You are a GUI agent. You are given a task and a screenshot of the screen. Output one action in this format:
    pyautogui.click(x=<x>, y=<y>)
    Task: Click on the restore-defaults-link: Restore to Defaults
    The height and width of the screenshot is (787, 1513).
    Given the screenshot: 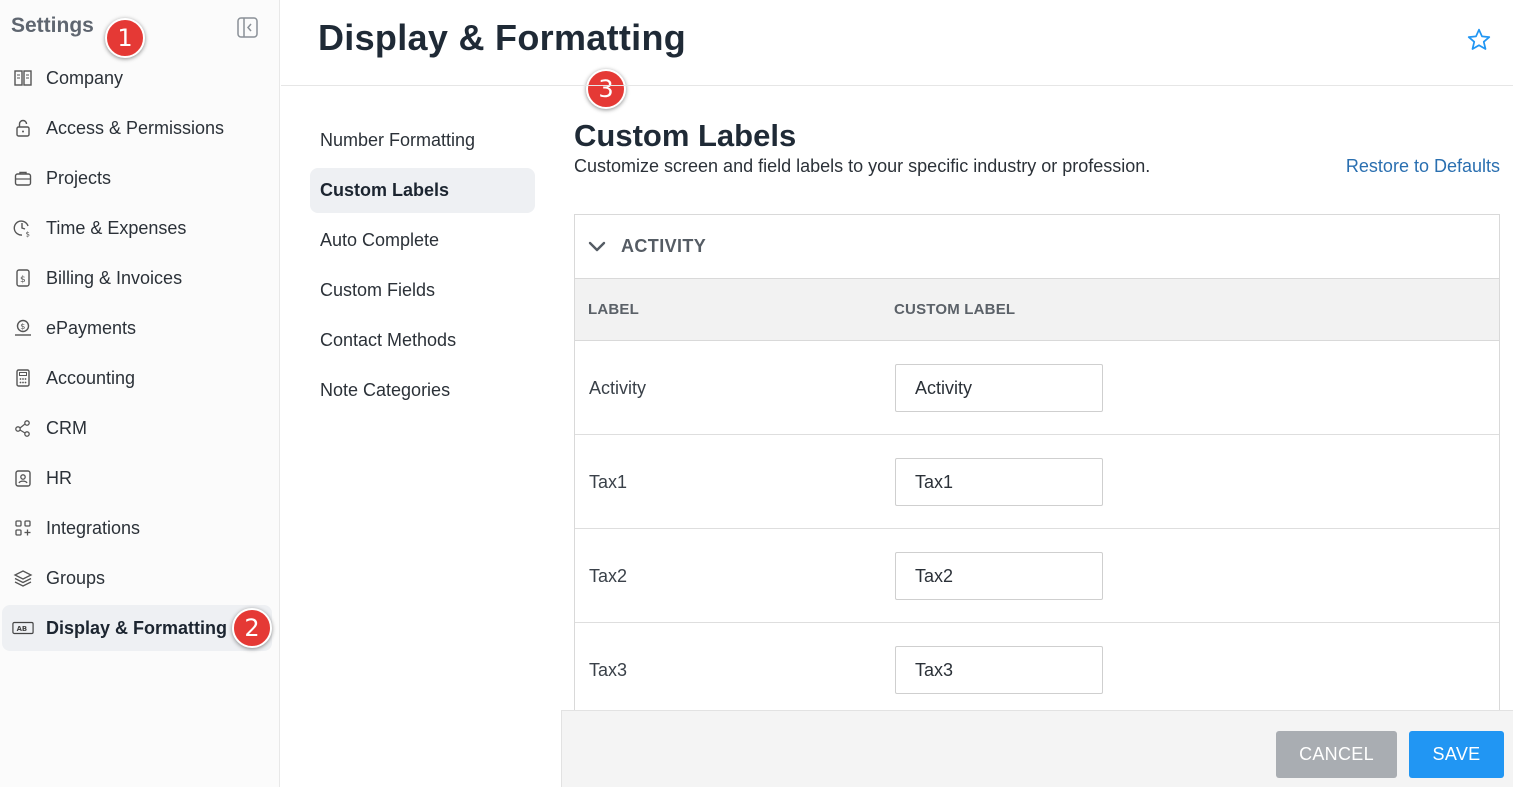 What is the action you would take?
    pyautogui.click(x=1423, y=166)
    